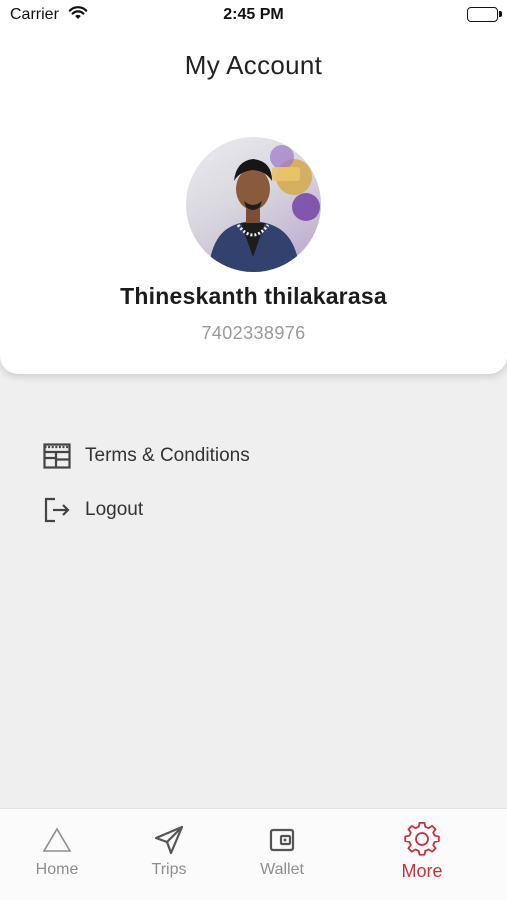  What do you see at coordinates (422, 839) in the screenshot?
I see `gear-icon` at bounding box center [422, 839].